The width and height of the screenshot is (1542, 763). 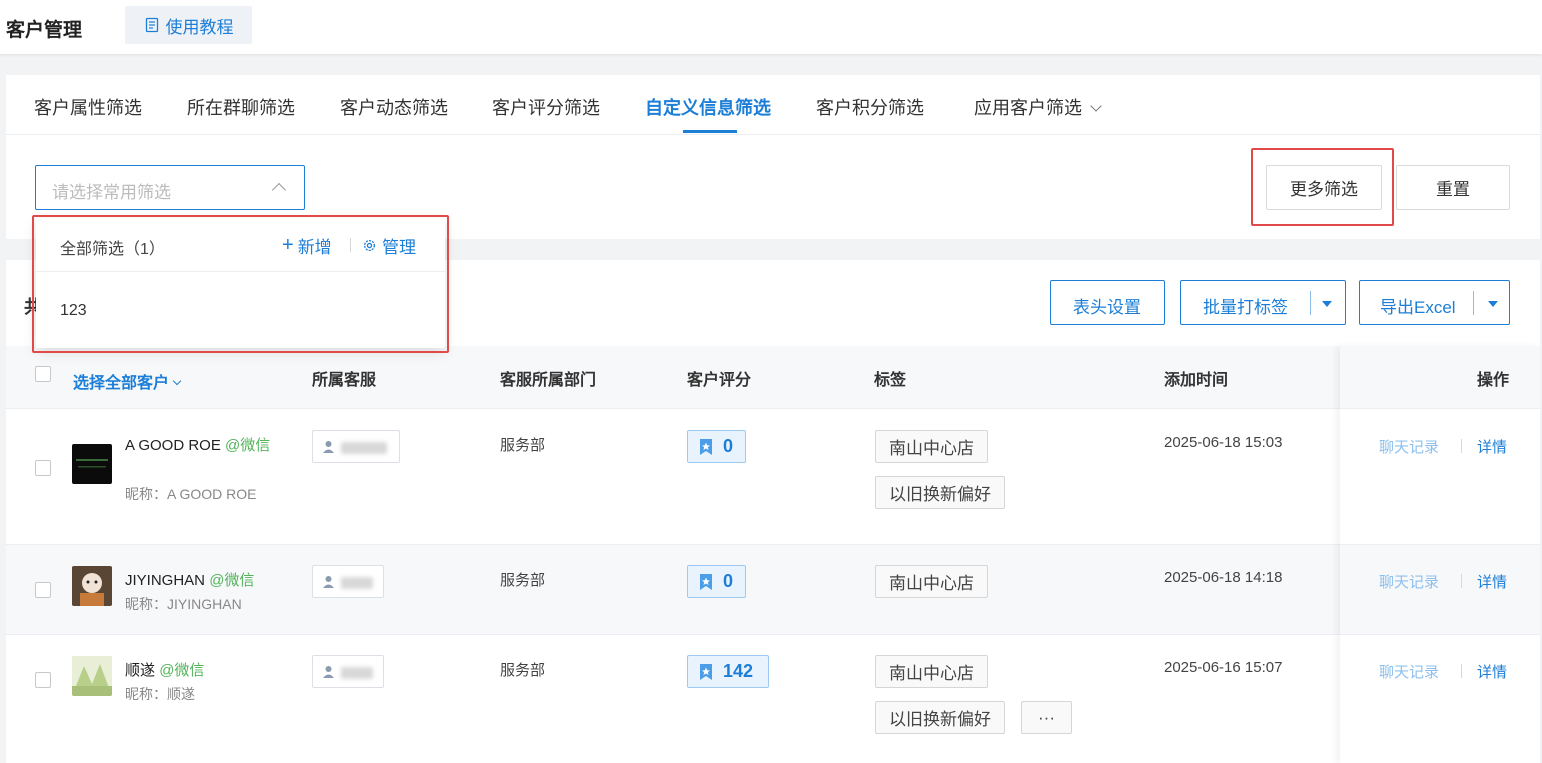 I want to click on tab-group-chat: 所在群聊筛选, so click(x=241, y=107).